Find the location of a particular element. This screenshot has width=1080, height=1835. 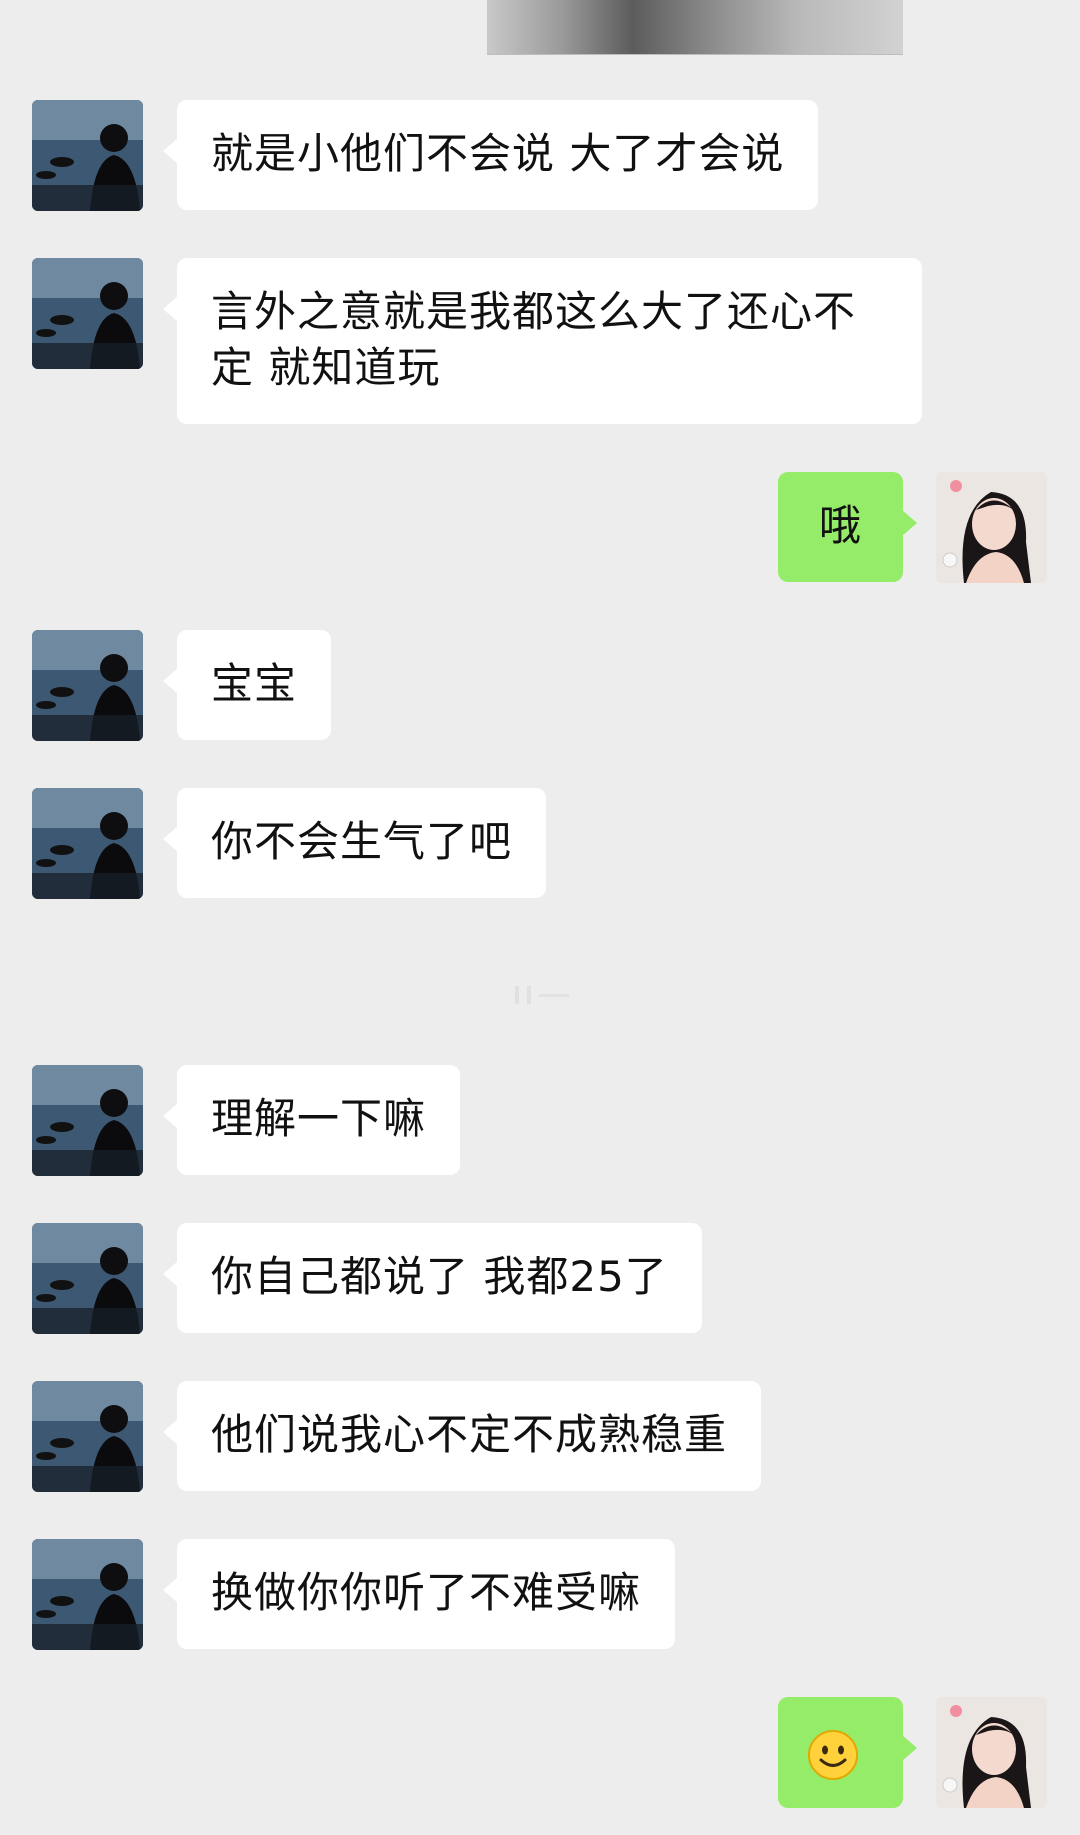

message-bubble: 你自己都说了 我都25了 is located at coordinates (432, 1278).